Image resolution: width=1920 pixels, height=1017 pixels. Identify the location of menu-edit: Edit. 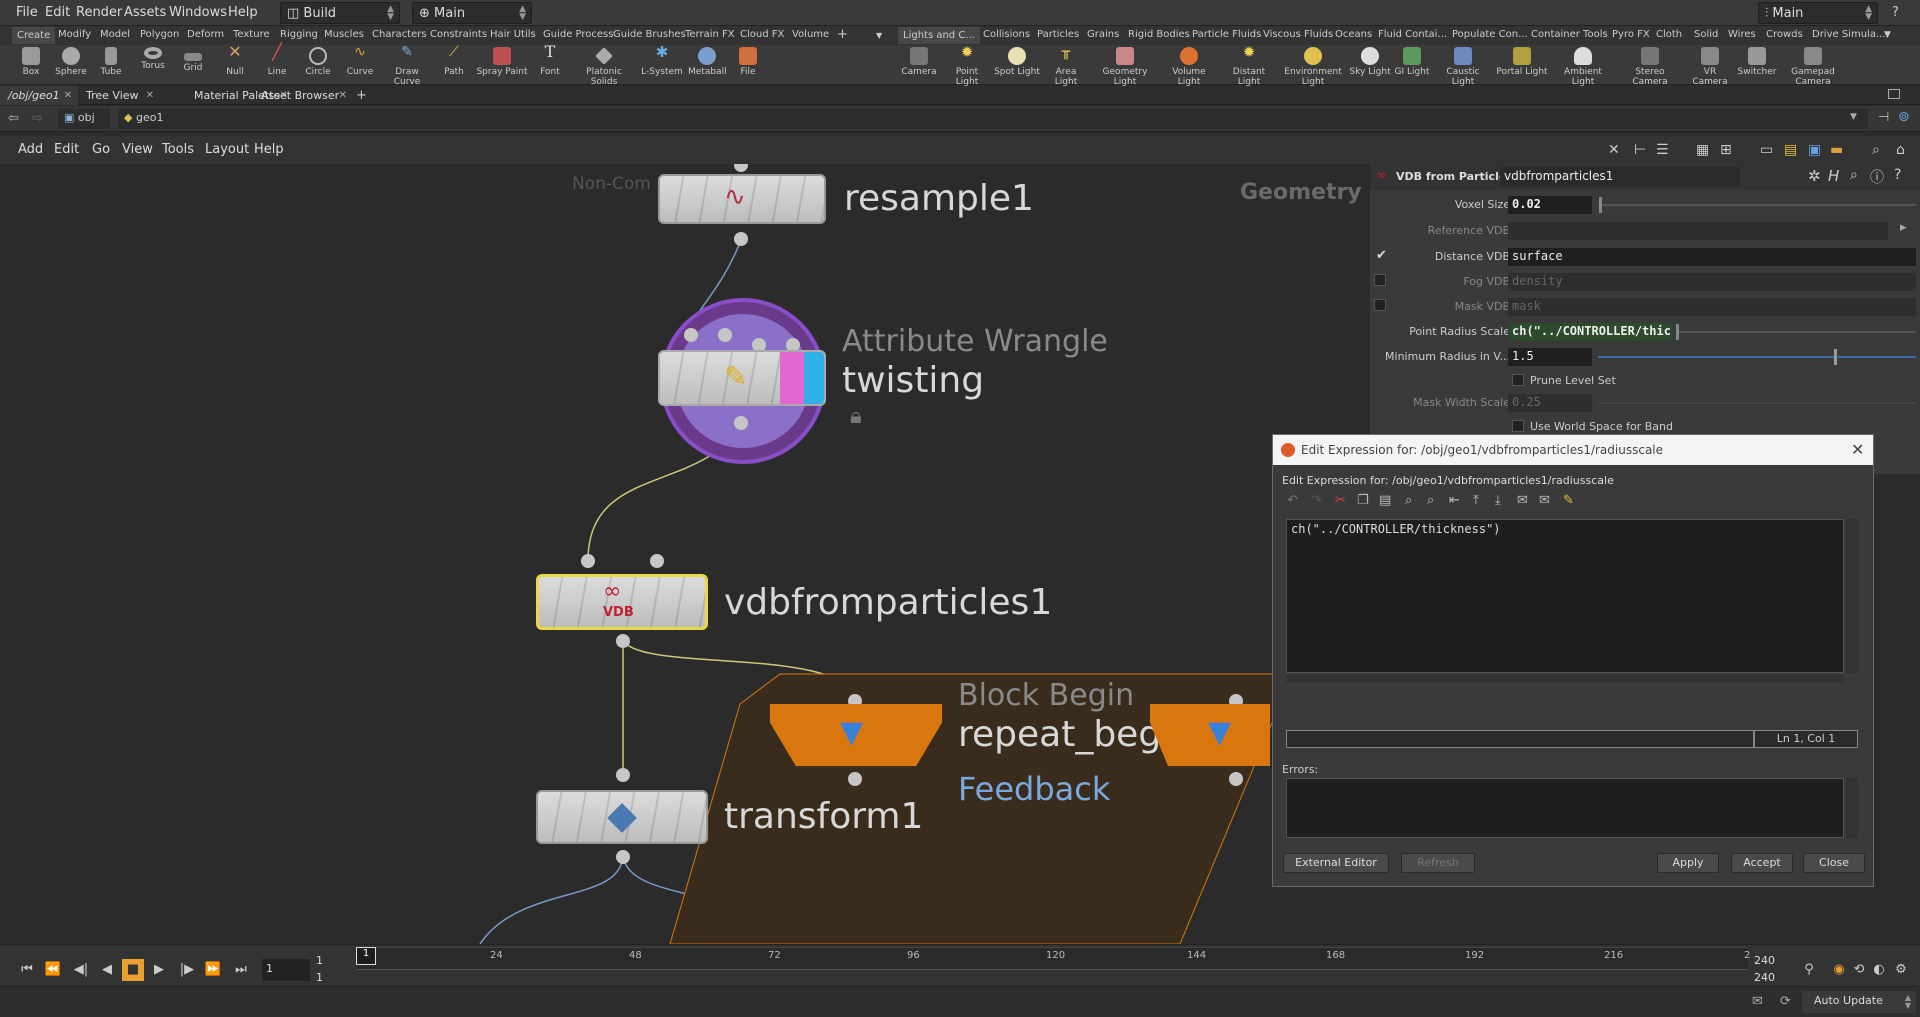
(57, 12).